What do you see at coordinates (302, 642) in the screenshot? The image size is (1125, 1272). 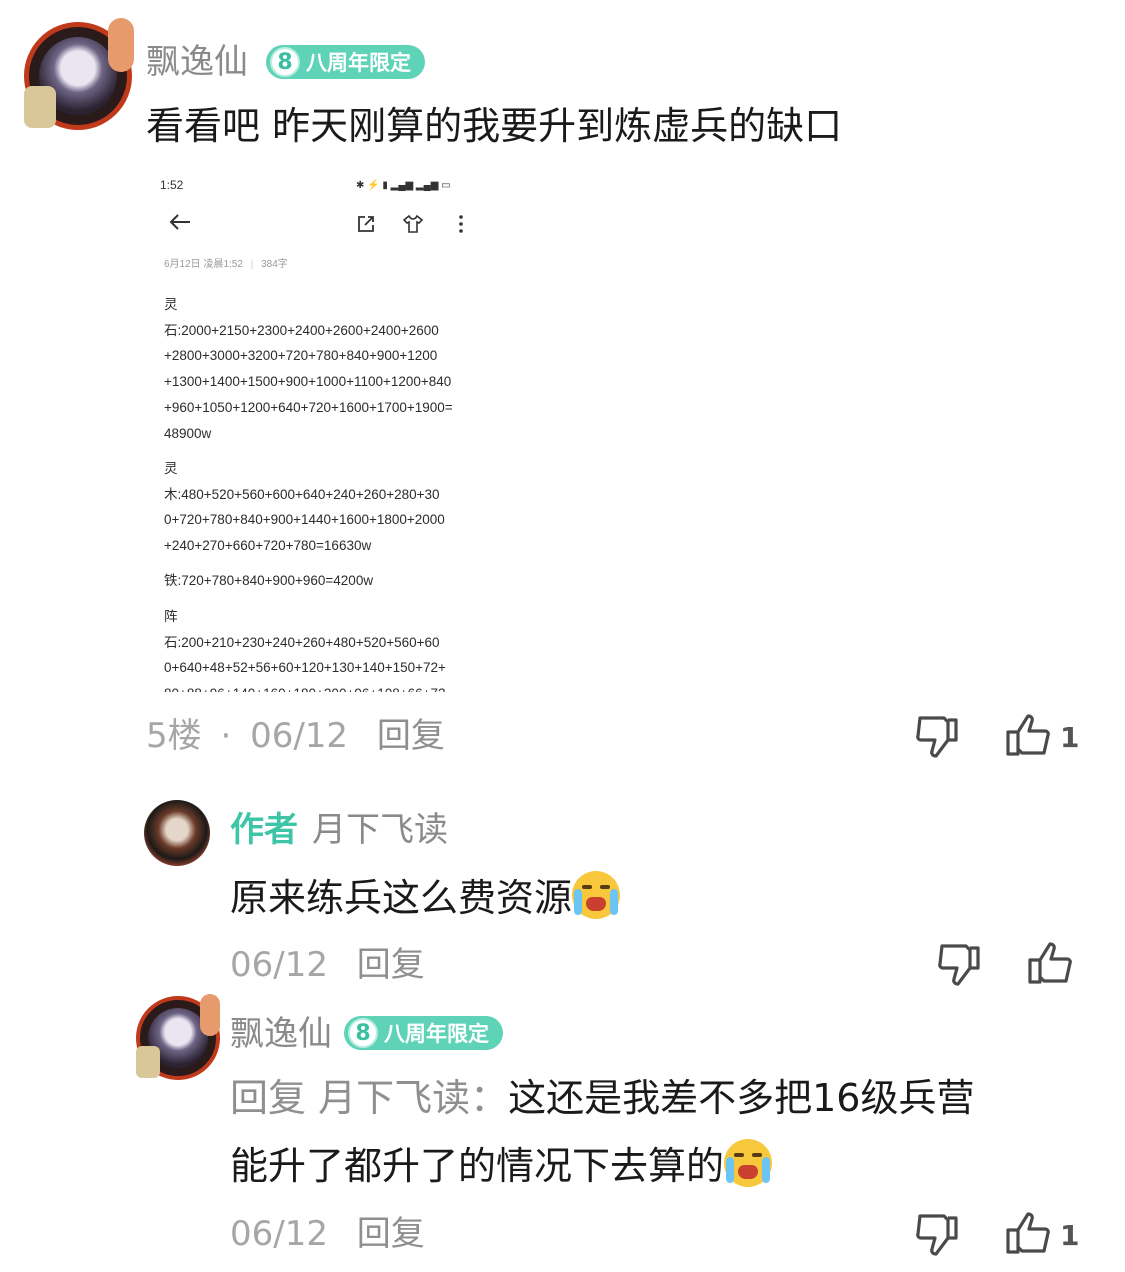 I see `note-line: 石:200+210+230+240+260+480+520+560+60` at bounding box center [302, 642].